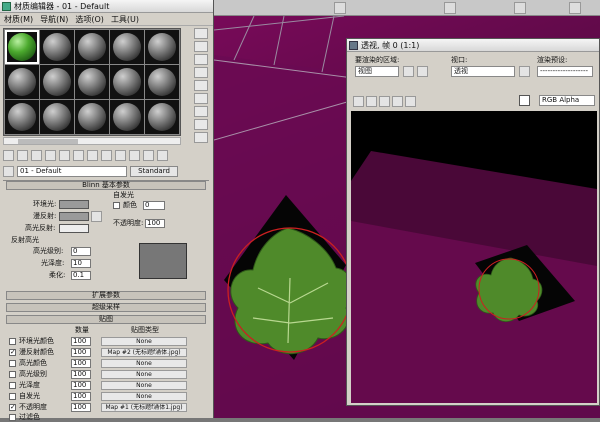 The width and height of the screenshot is (600, 422). I want to click on self-illum-spinner: 0, so click(154, 205).